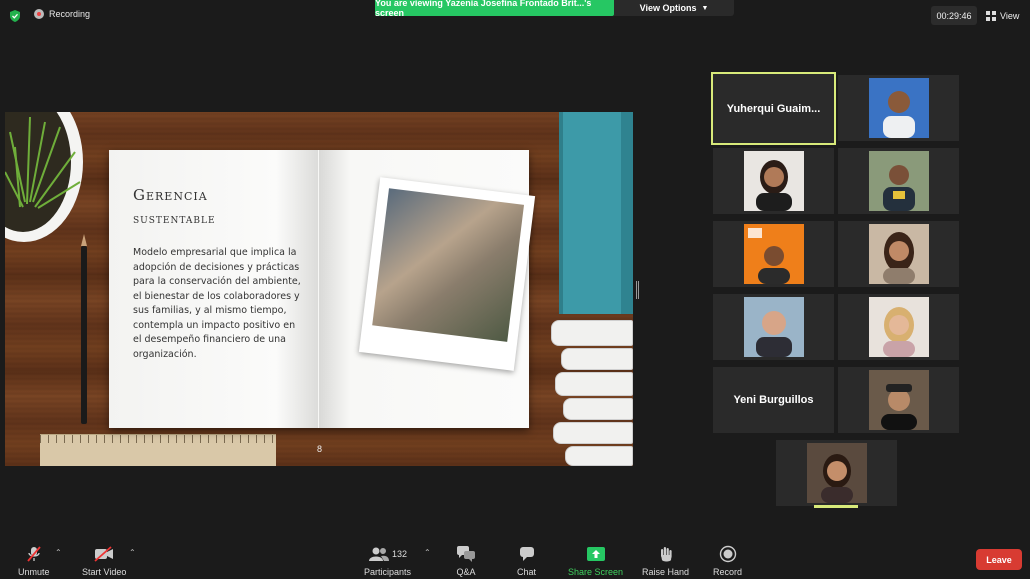  I want to click on start-video-label: Start Video, so click(104, 572).